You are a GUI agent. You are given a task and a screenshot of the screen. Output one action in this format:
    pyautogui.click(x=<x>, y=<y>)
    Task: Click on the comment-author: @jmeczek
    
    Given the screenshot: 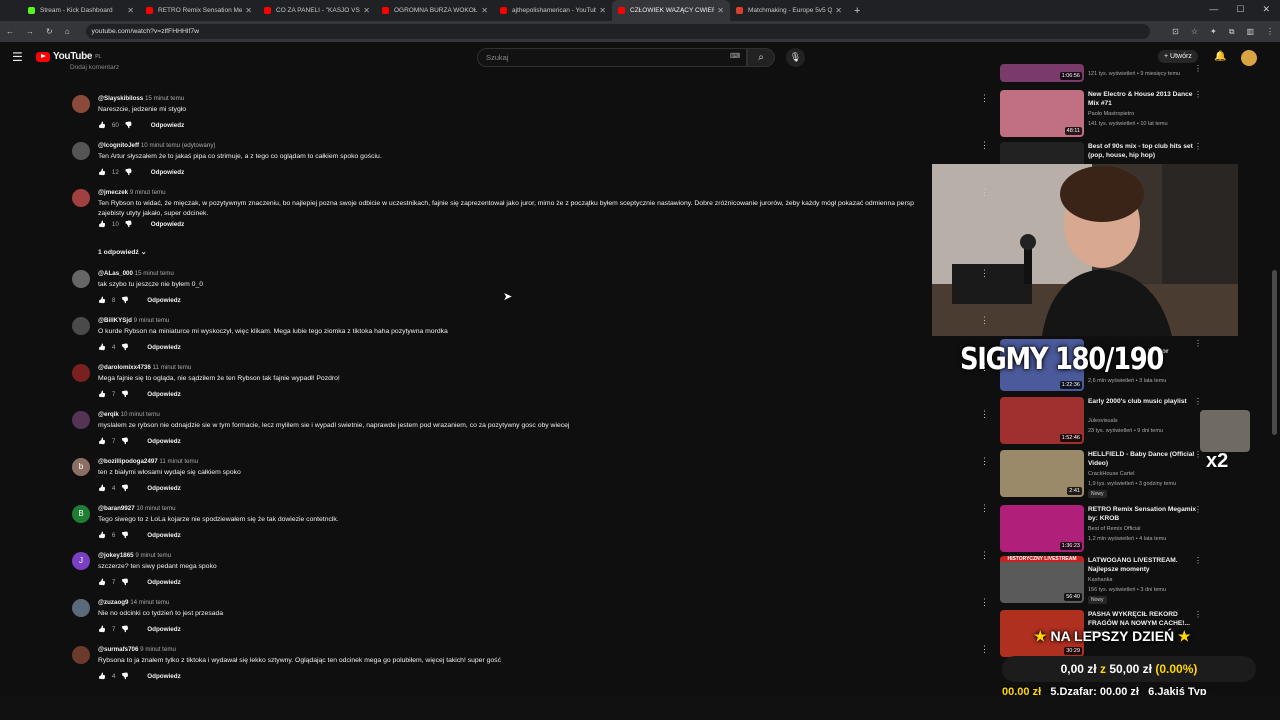 What is the action you would take?
    pyautogui.click(x=113, y=192)
    